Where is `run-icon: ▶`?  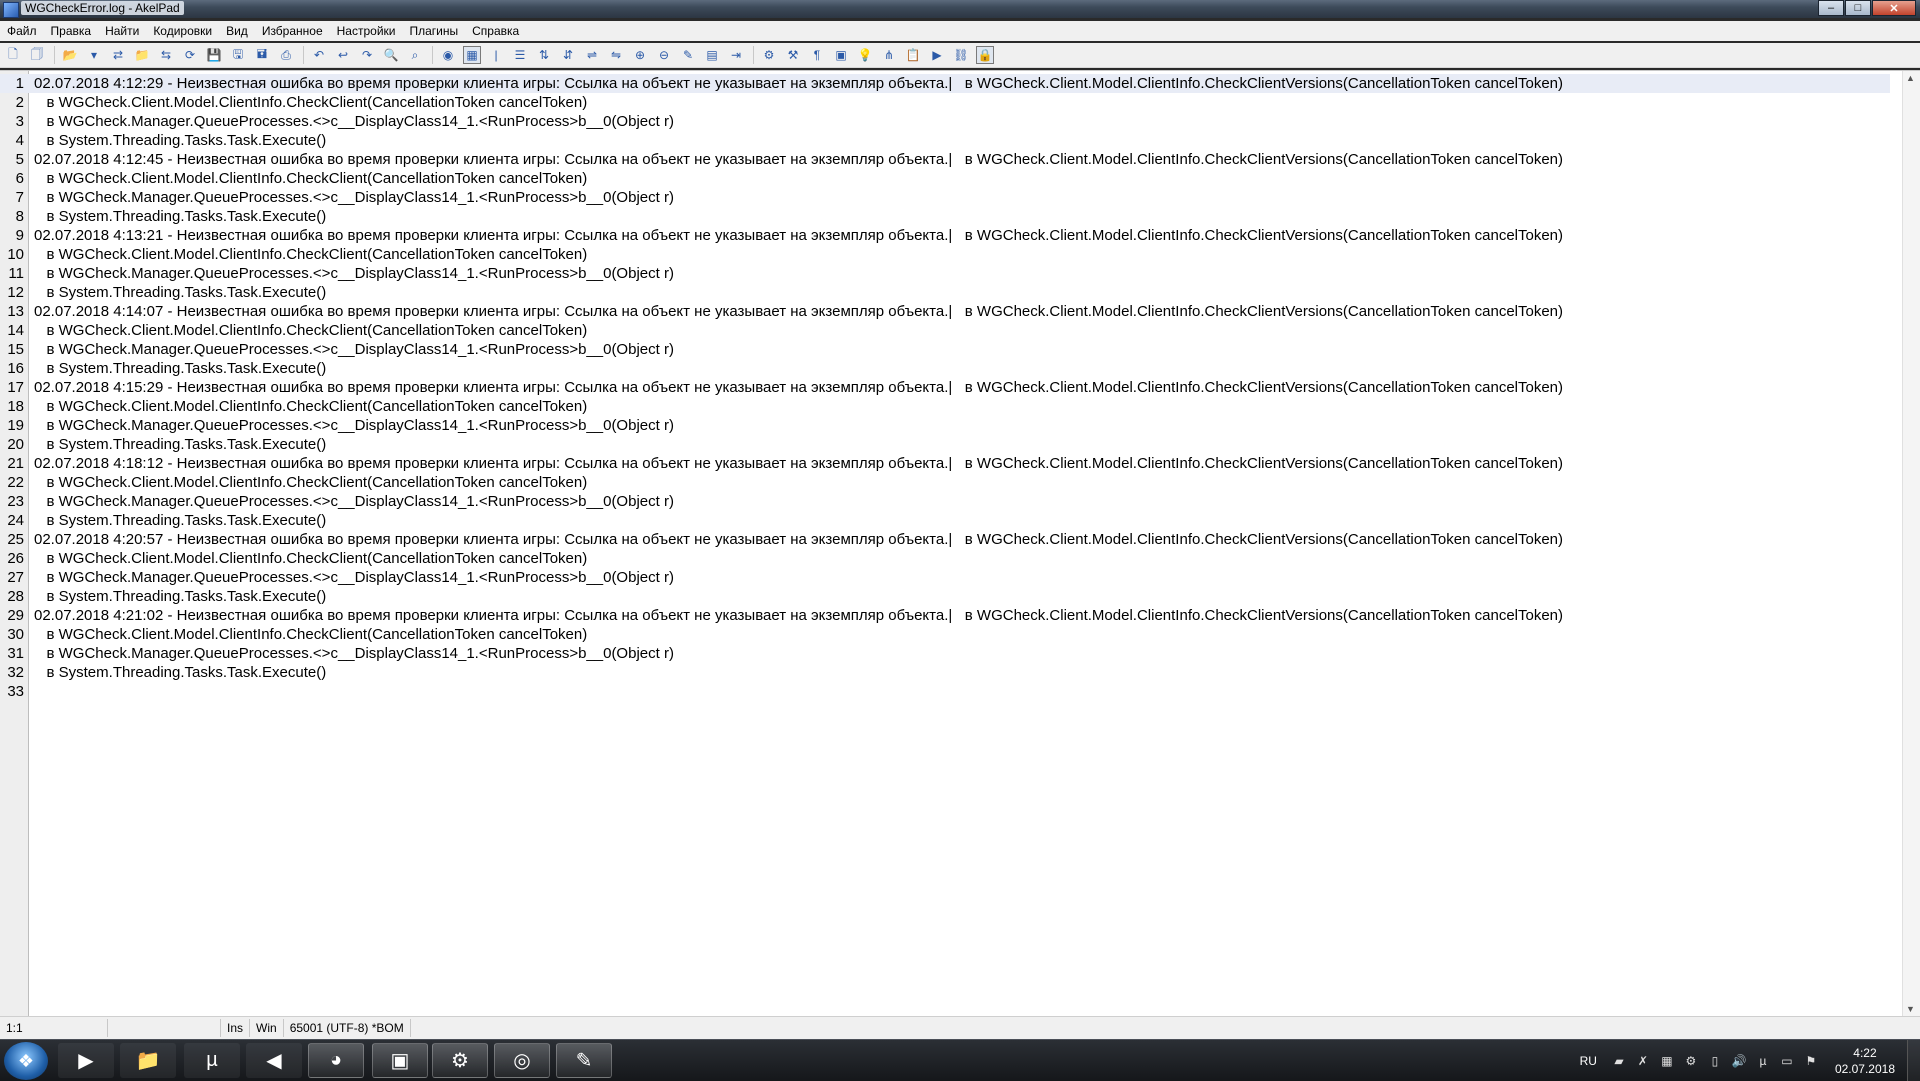 run-icon: ▶ is located at coordinates (937, 55).